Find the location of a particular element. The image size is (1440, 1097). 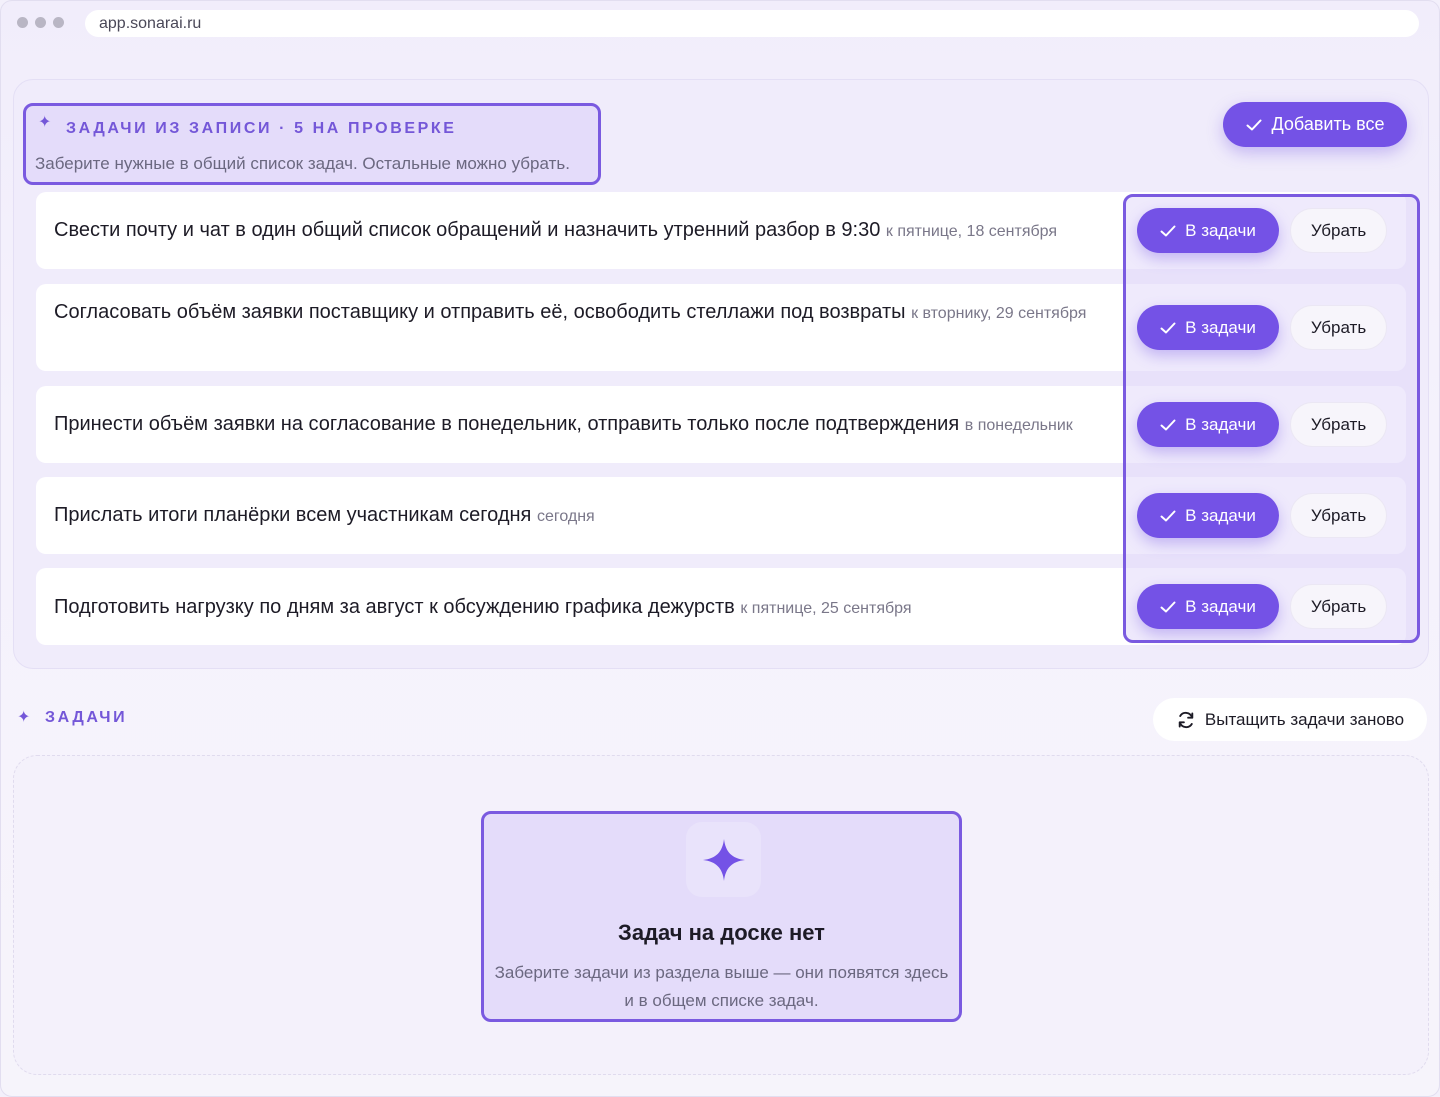

refresh-tasks-button: Вытащить задачи заново is located at coordinates (1290, 719).